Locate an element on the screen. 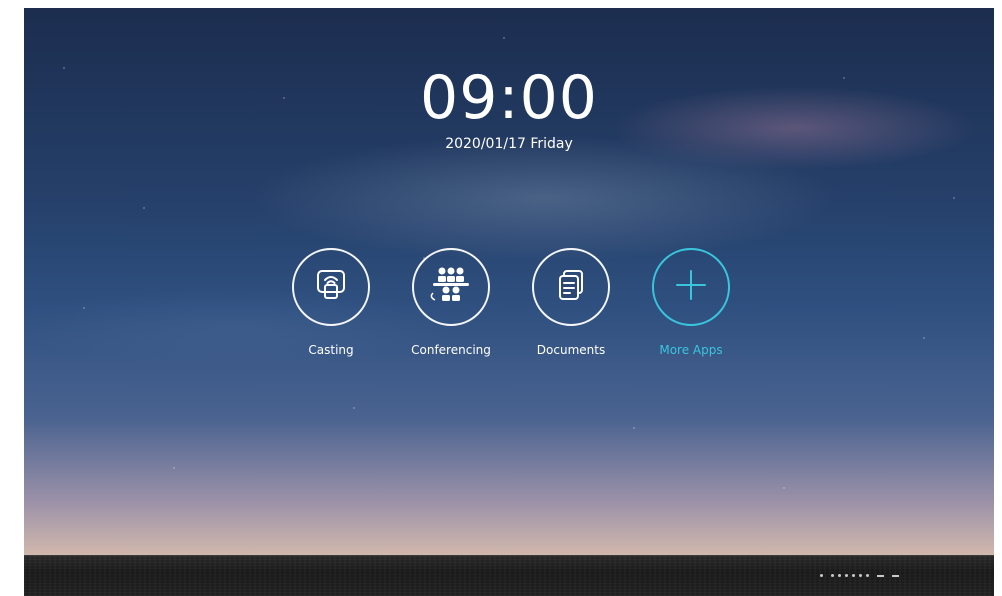 The height and width of the screenshot is (596, 1002). clock-time: 09:00 is located at coordinates (509, 98).